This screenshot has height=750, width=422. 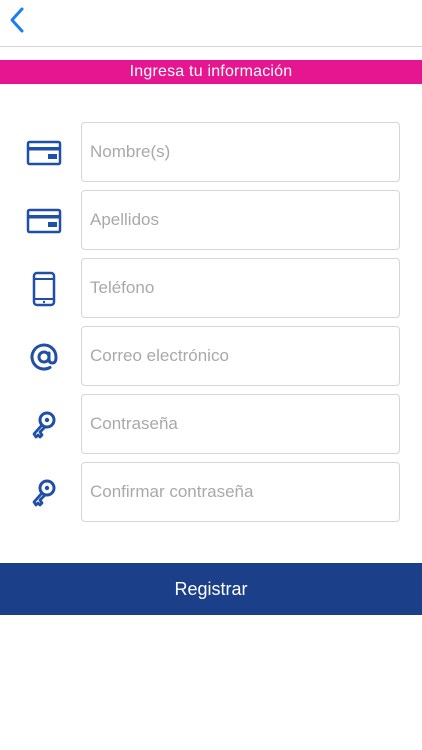 I want to click on section-banner: Ingresa tu información, so click(x=211, y=72).